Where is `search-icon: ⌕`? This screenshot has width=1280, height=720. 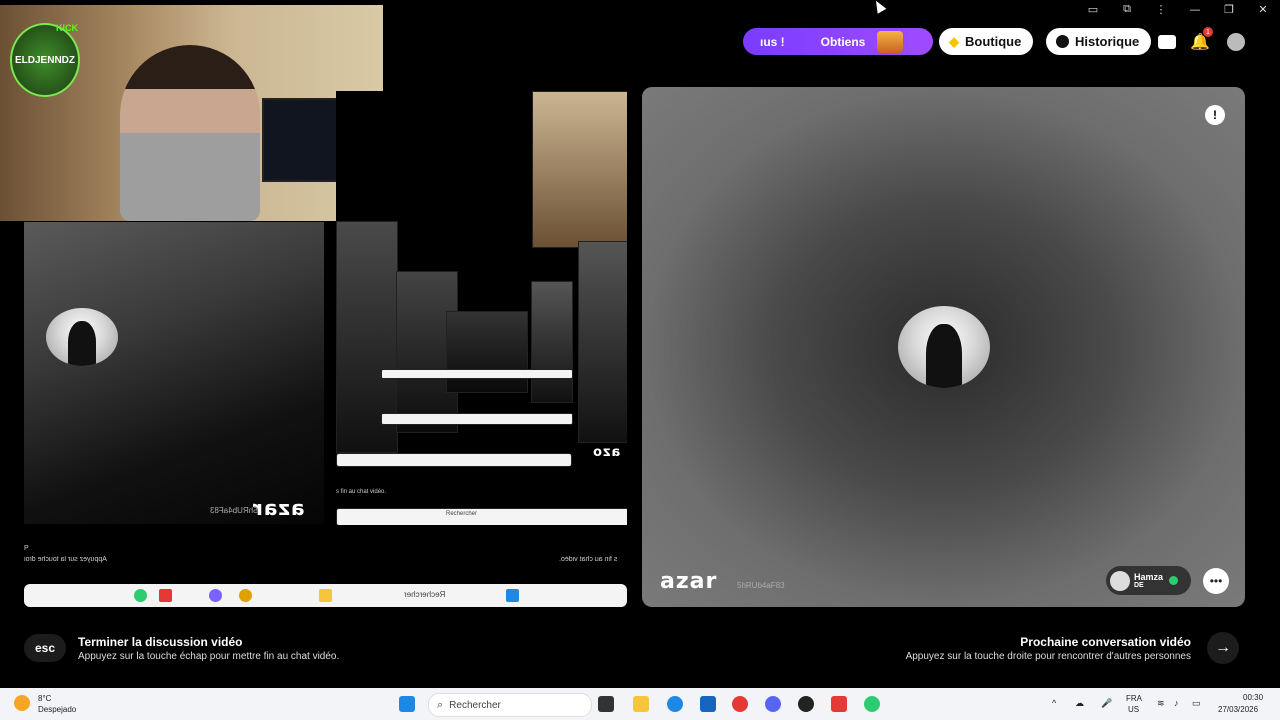 search-icon: ⌕ is located at coordinates (440, 704).